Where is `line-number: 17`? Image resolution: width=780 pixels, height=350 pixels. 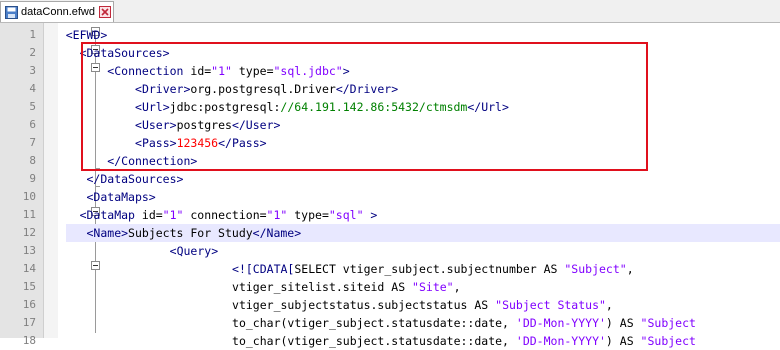 line-number: 17 is located at coordinates (29, 322).